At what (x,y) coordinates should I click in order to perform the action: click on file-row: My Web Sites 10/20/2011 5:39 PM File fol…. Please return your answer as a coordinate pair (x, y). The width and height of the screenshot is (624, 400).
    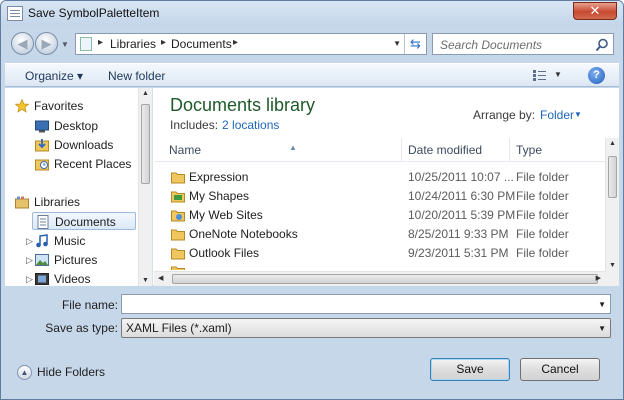
    Looking at the image, I should click on (383, 215).